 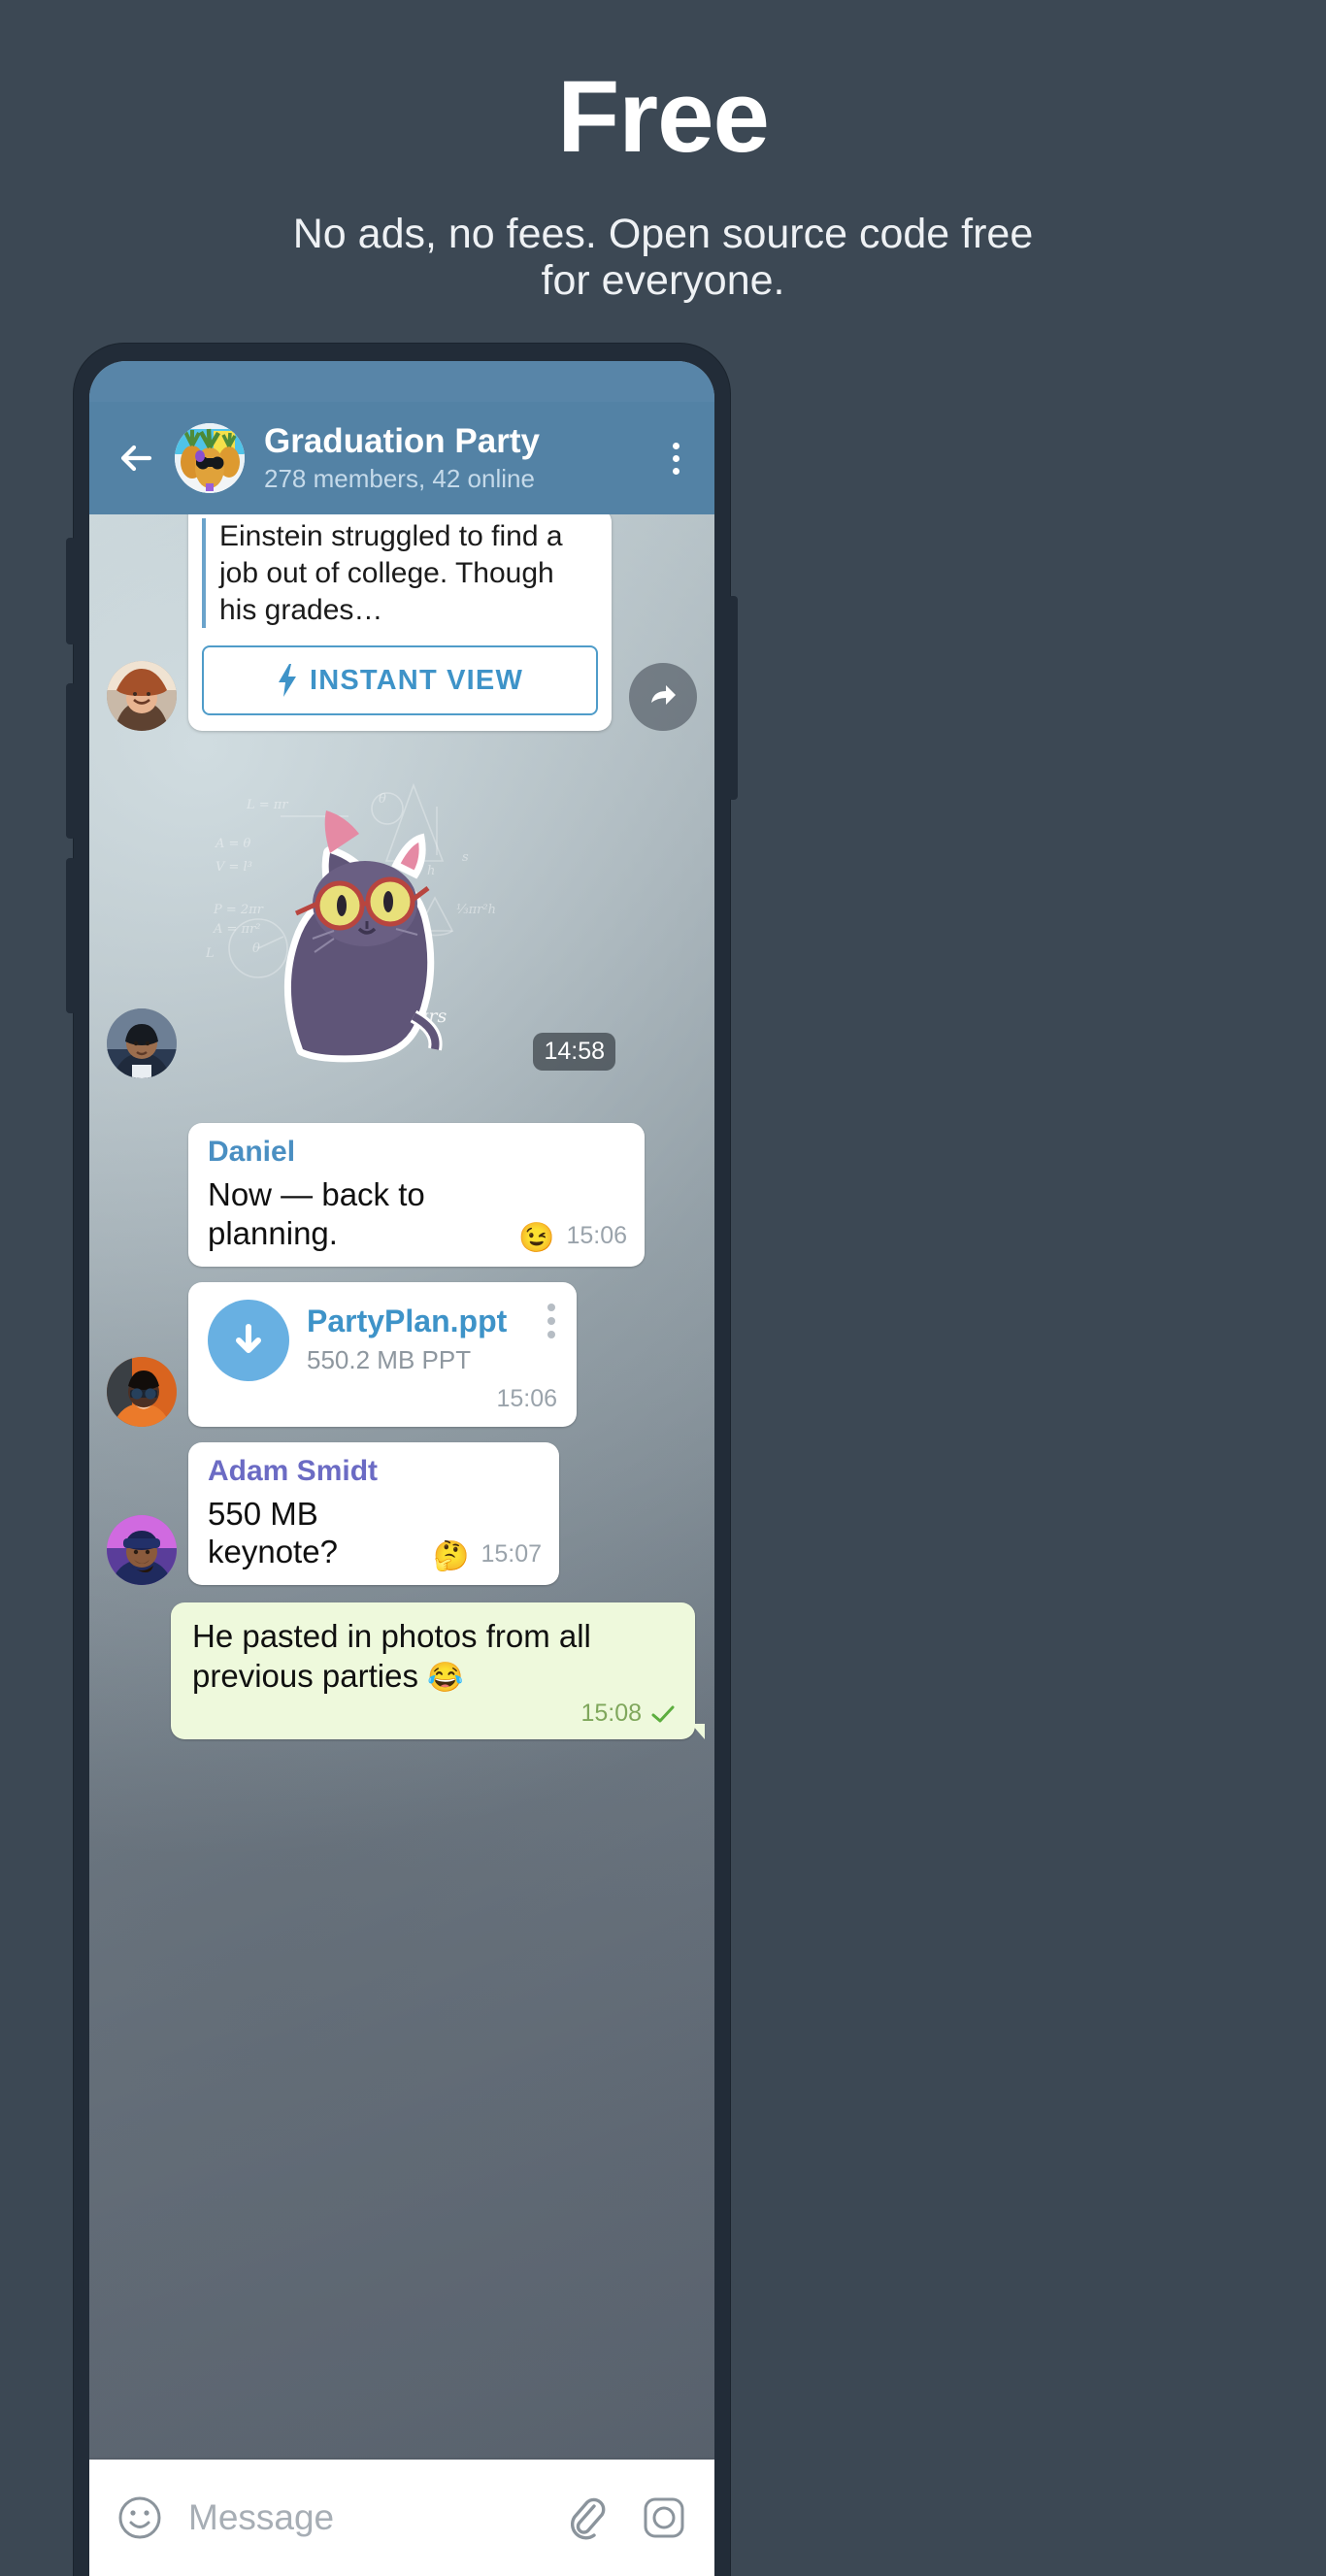 What do you see at coordinates (139, 2517) in the screenshot?
I see `smiley-face-icon` at bounding box center [139, 2517].